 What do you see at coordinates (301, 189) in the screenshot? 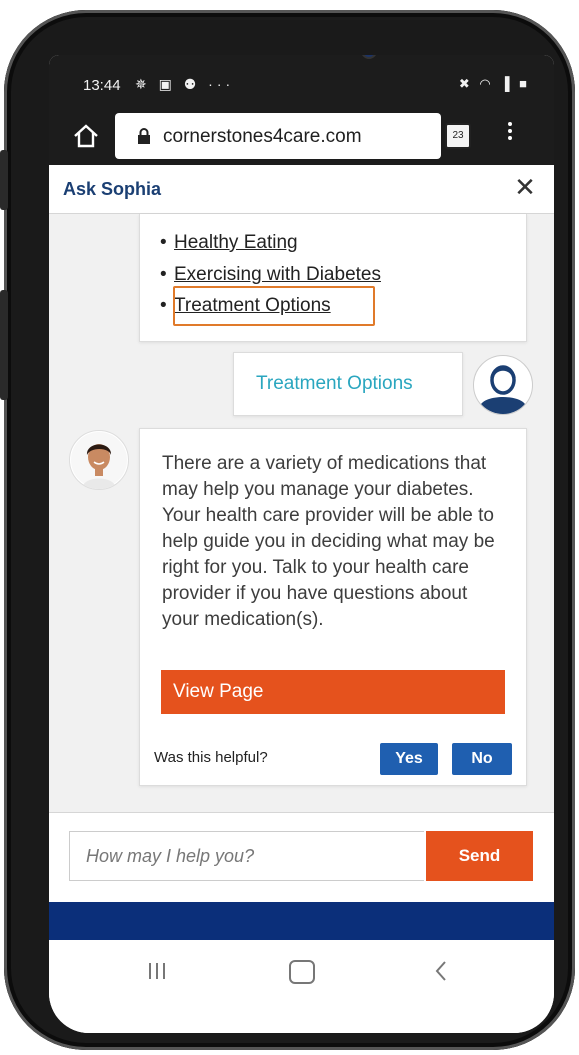
I see `chat-header: Ask Sophia ✕` at bounding box center [301, 189].